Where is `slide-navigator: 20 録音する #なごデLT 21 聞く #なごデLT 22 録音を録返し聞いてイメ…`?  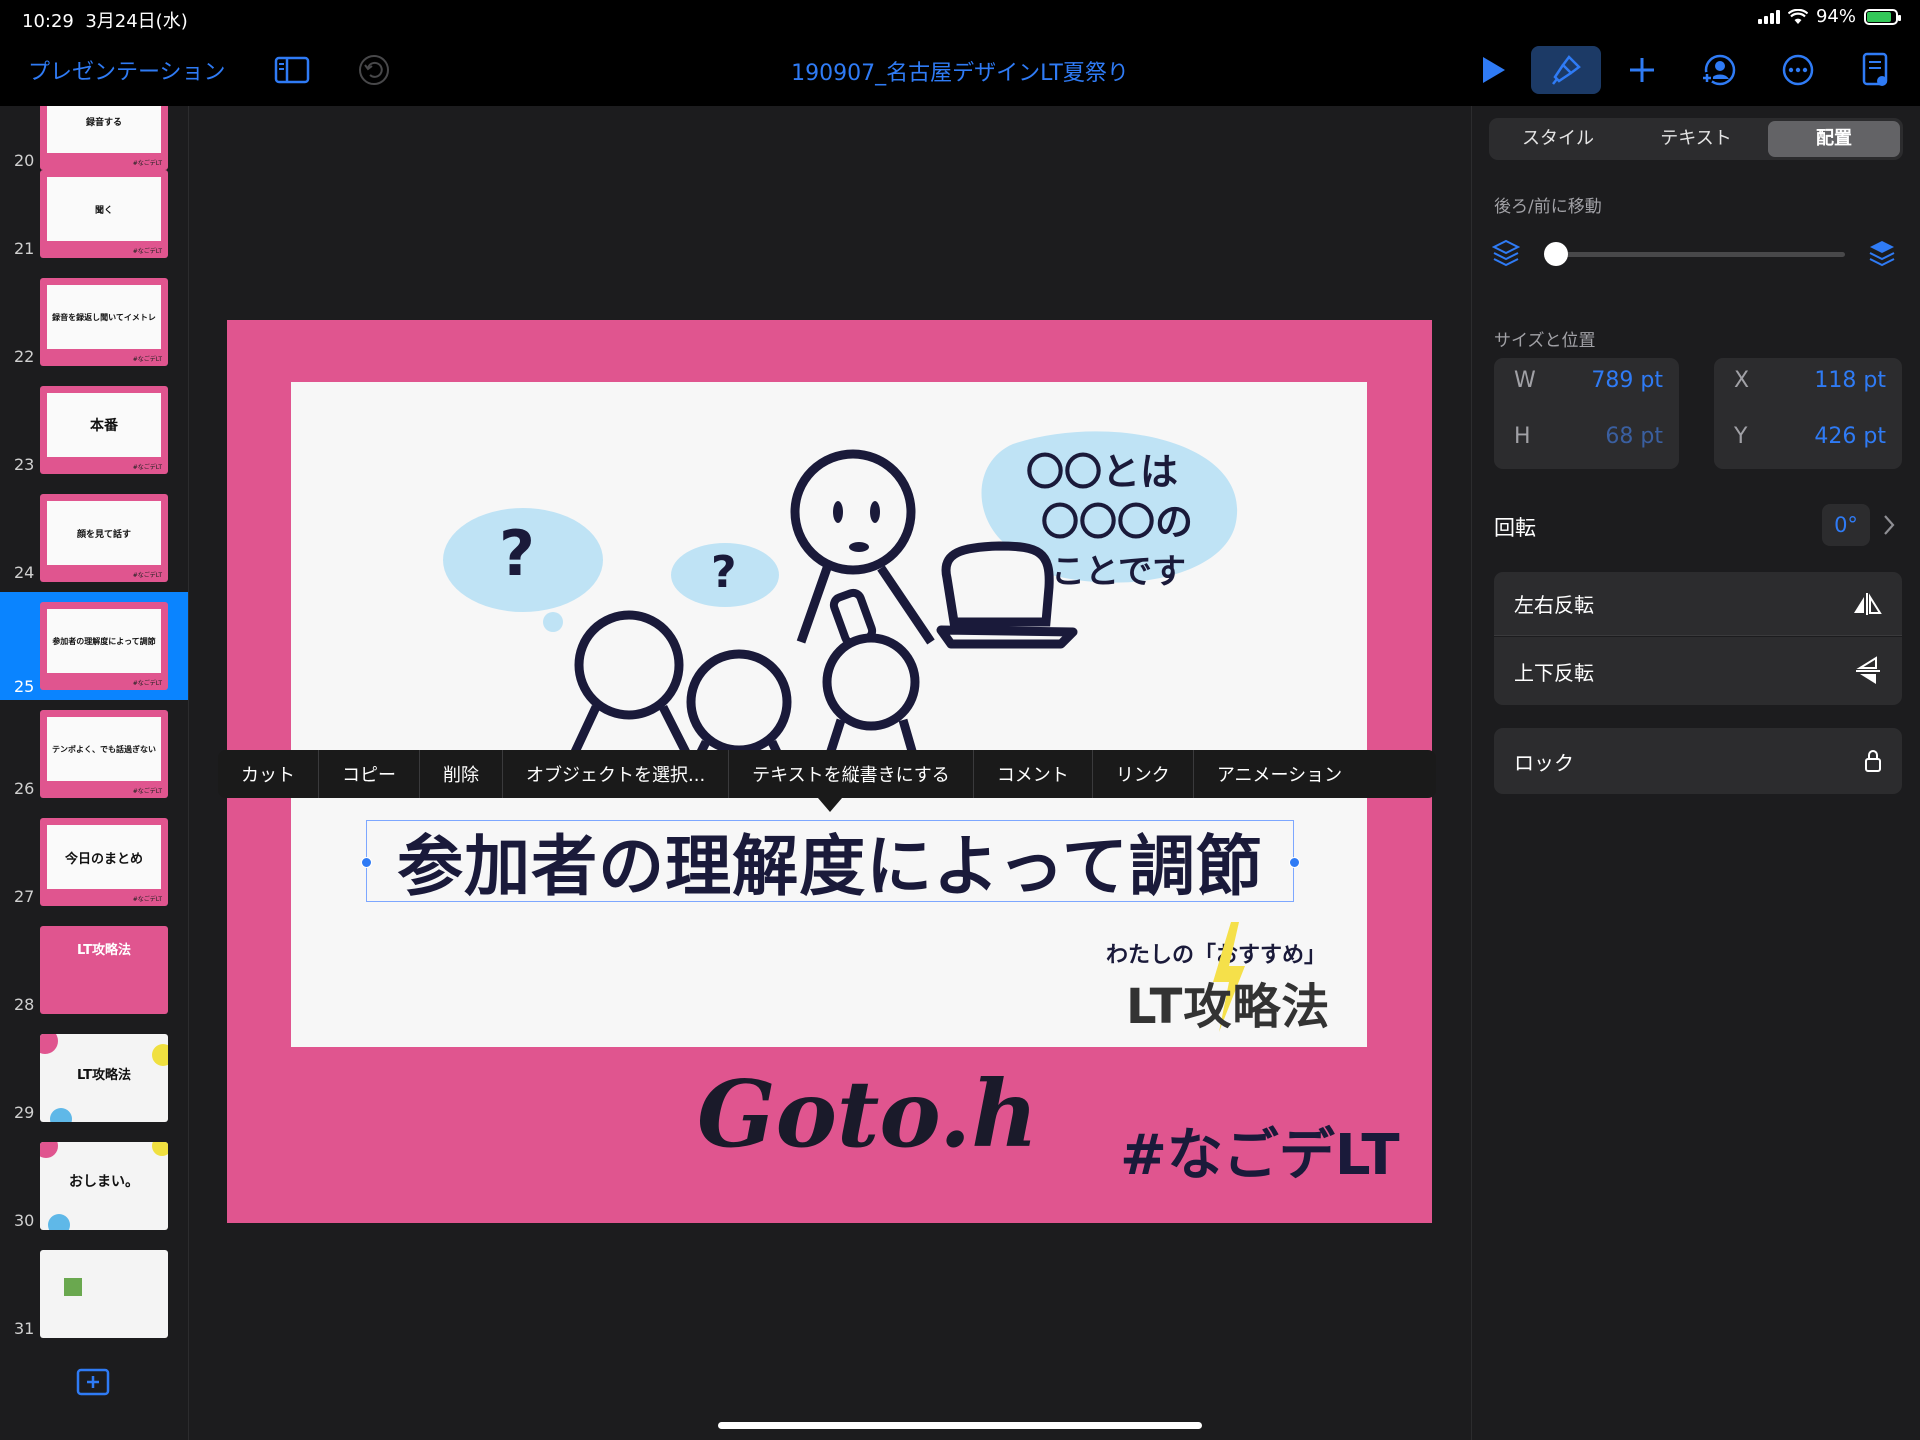 slide-navigator: 20 録音する #なごデLT 21 聞く #なごデLT 22 録音を録返し聞いてイメ… is located at coordinates (94, 773).